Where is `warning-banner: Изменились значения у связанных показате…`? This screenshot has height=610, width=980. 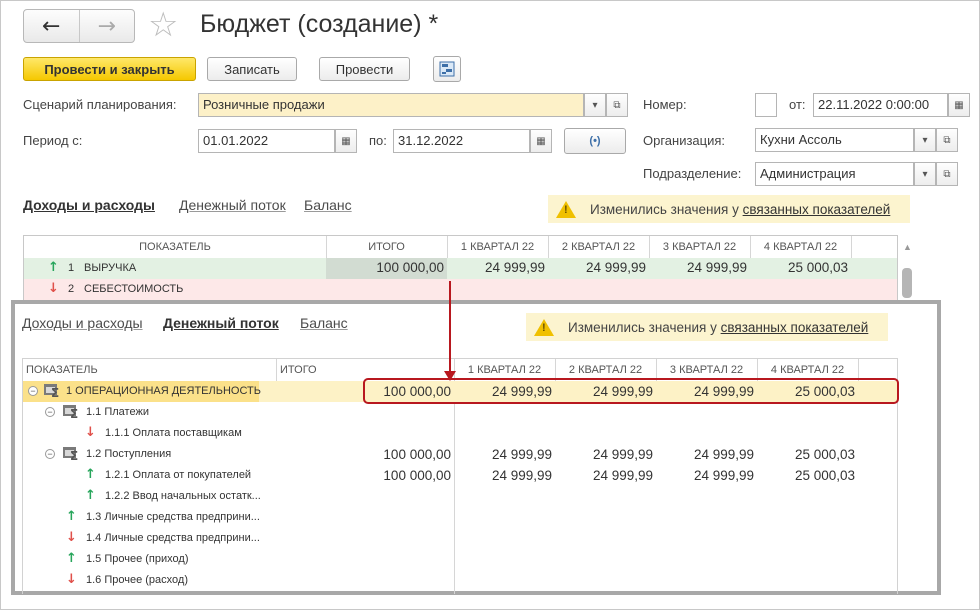
warning-banner: Изменились значения у связанных показате… is located at coordinates (729, 209).